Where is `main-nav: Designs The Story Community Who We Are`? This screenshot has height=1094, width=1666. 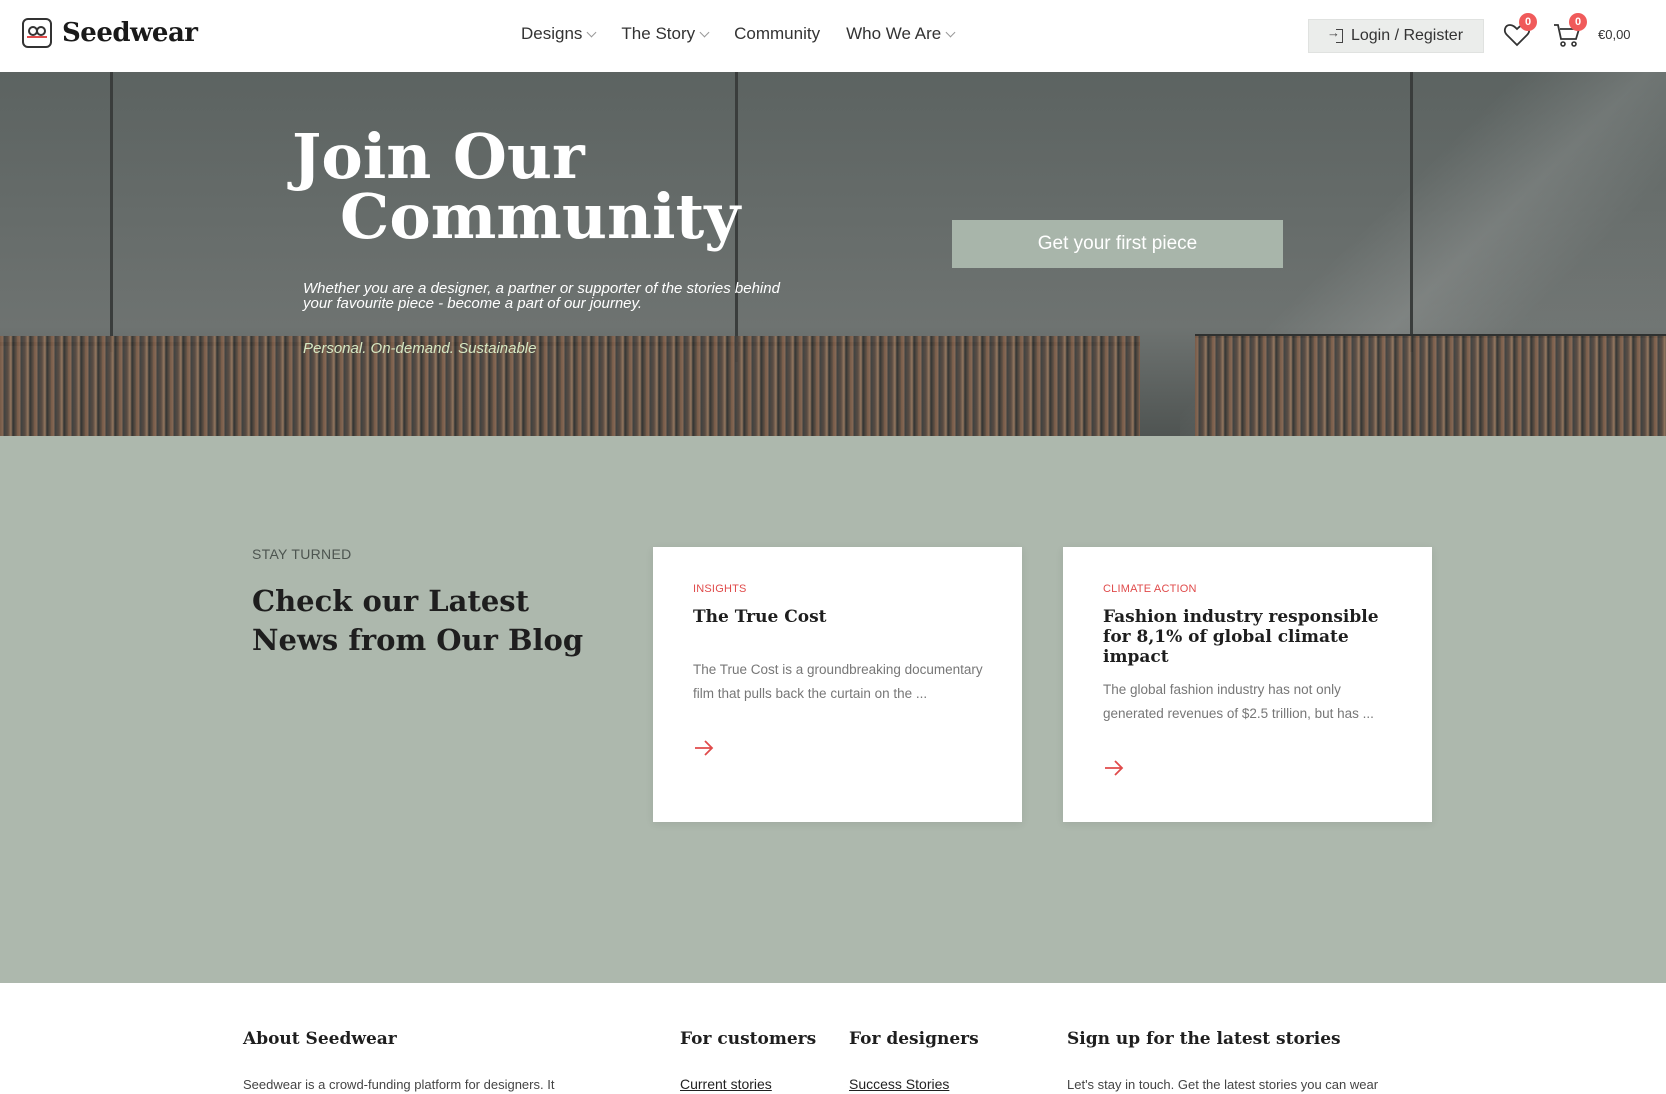 main-nav: Designs The Story Community Who We Are is located at coordinates (738, 34).